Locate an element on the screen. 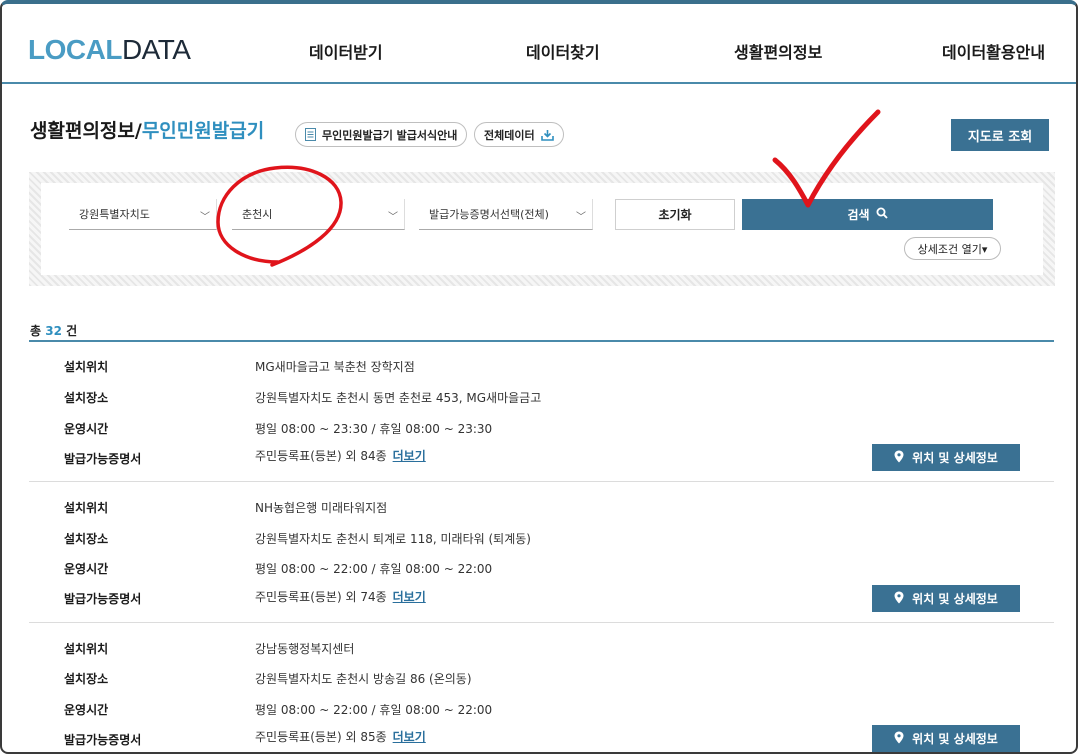  region-select: 강원특별자치도 ﹀ is located at coordinates (143, 214).